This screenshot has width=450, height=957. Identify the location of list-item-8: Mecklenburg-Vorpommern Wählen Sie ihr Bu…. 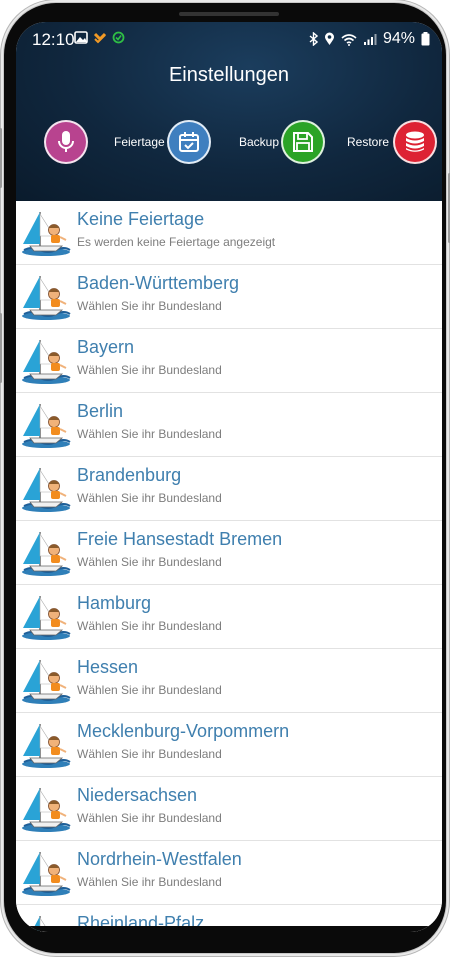
(229, 745).